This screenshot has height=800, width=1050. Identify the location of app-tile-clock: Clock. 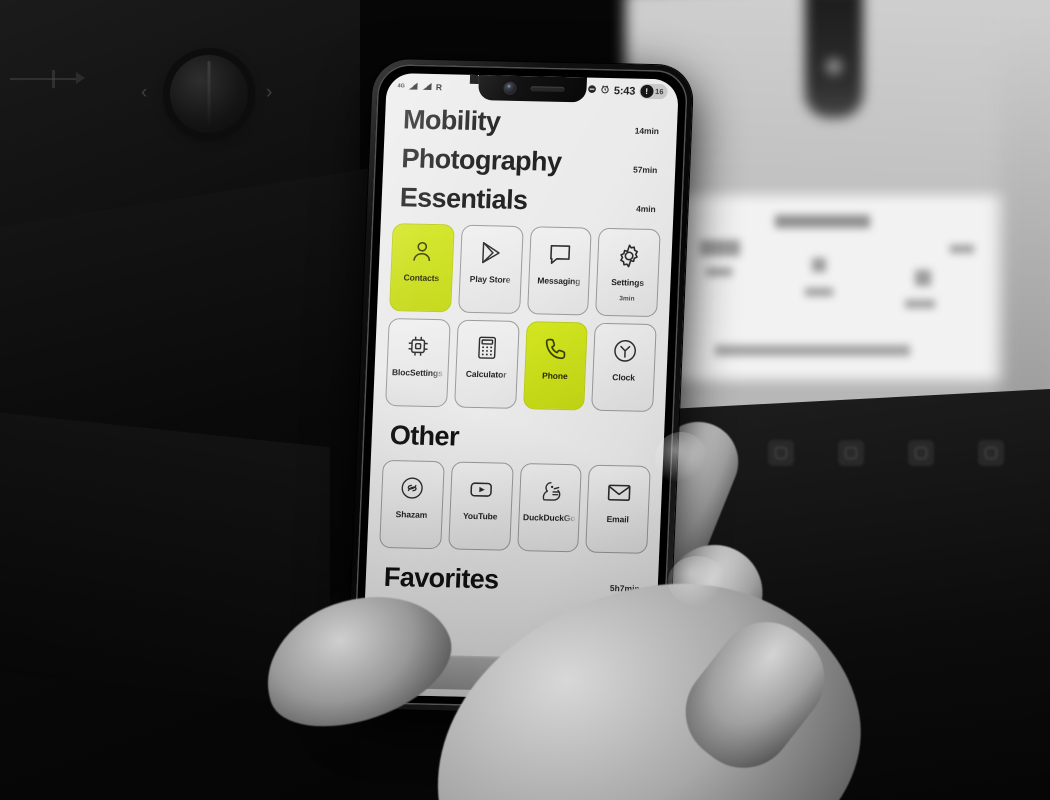
(624, 367).